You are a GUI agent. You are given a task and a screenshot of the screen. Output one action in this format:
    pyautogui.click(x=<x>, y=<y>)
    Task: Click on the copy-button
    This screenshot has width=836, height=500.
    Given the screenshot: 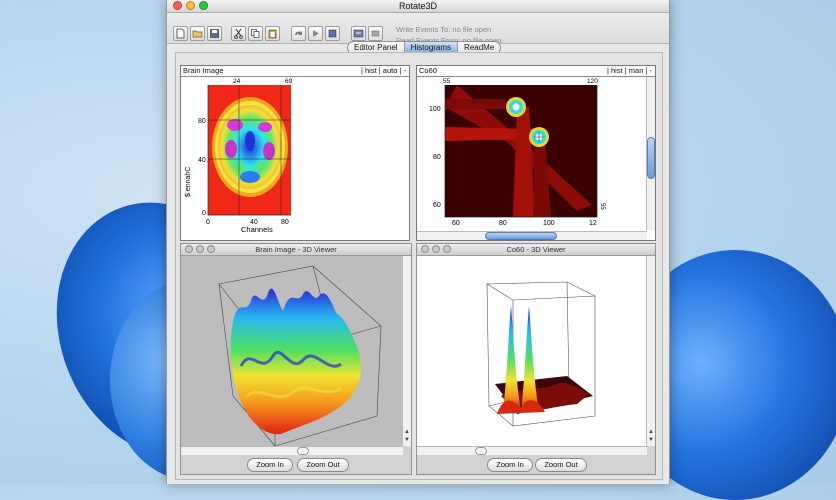 What is the action you would take?
    pyautogui.click(x=255, y=33)
    